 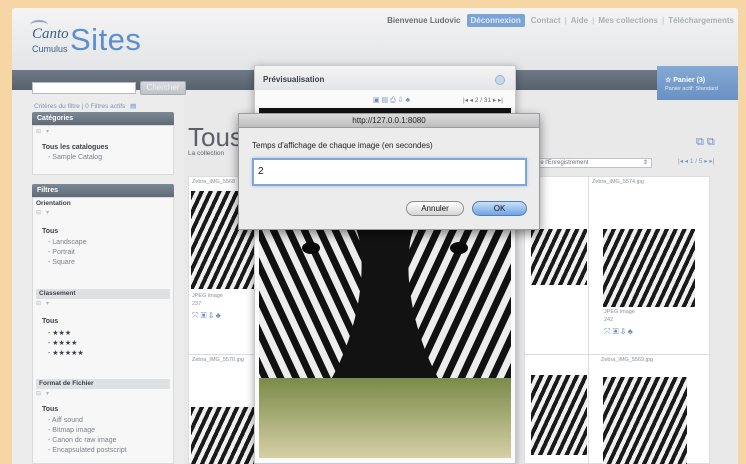 What do you see at coordinates (424, 20) in the screenshot?
I see `welcome-text: Bienvenue Ludovic` at bounding box center [424, 20].